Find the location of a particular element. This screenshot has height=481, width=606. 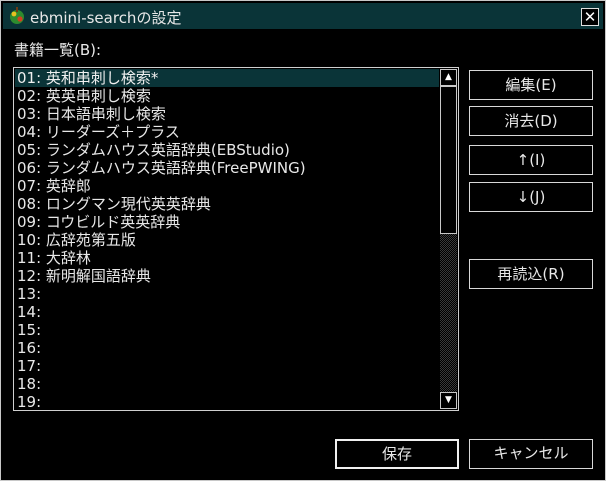

list-item: 11: 大辞林 is located at coordinates (227, 258).